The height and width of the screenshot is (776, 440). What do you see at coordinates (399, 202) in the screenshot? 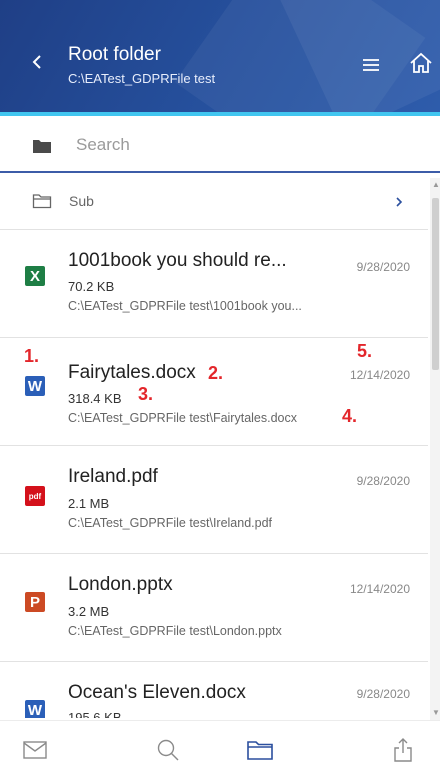
I see `chevron-right-icon` at bounding box center [399, 202].